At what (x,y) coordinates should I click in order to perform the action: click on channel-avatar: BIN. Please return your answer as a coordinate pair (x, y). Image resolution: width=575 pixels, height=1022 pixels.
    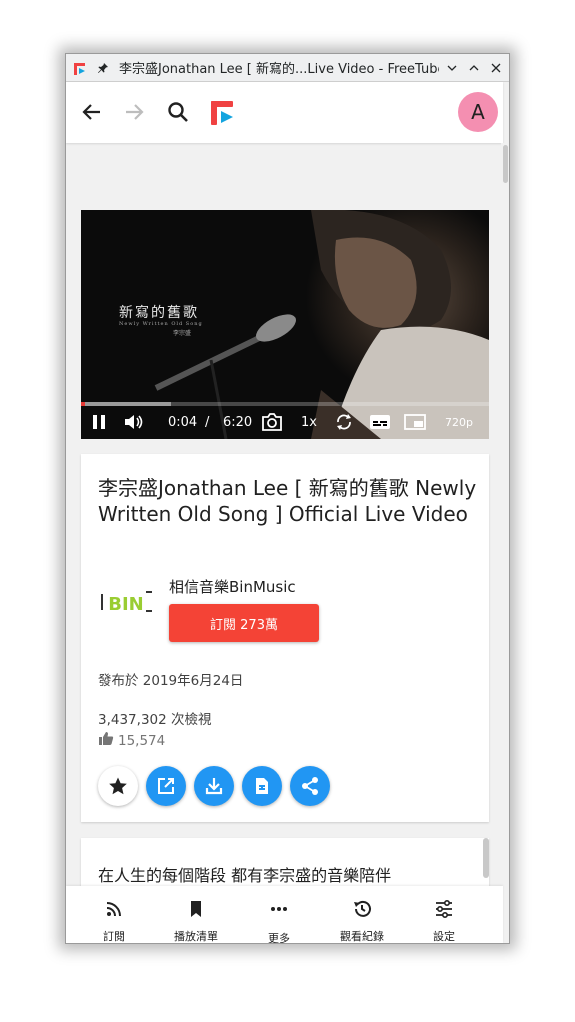
    Looking at the image, I should click on (126, 602).